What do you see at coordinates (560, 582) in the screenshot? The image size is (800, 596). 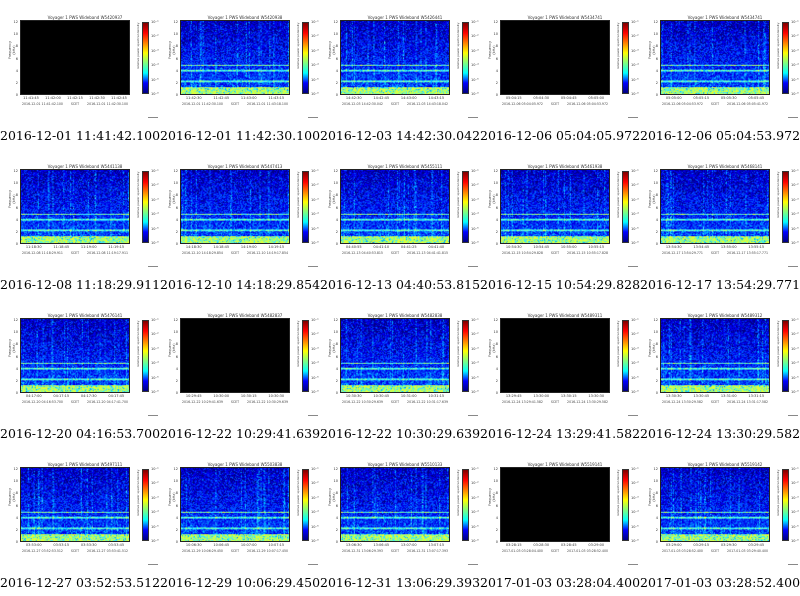 I see `panel-caption: 2017-01-03 03:28:04.400` at bounding box center [560, 582].